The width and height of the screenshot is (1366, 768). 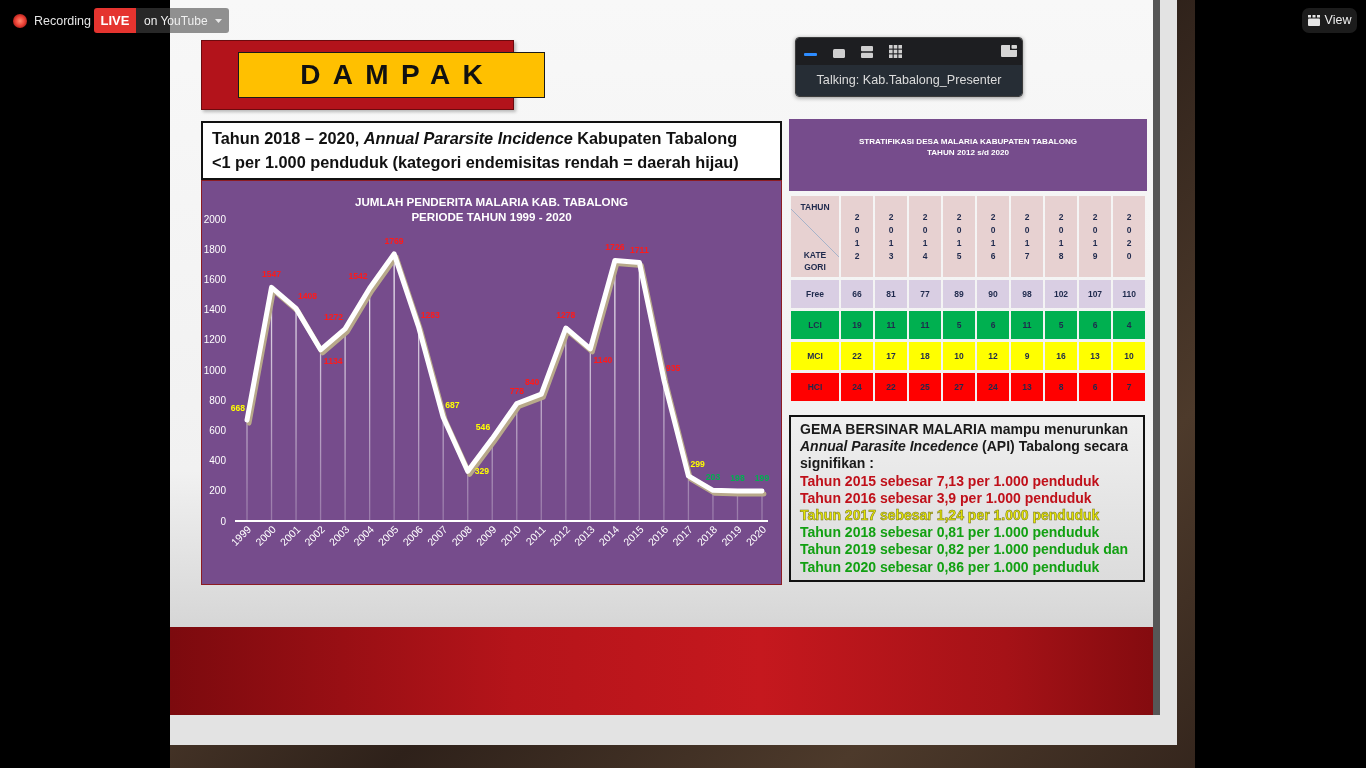 What do you see at coordinates (214, 370) in the screenshot?
I see `y-axis-label: 1000` at bounding box center [214, 370].